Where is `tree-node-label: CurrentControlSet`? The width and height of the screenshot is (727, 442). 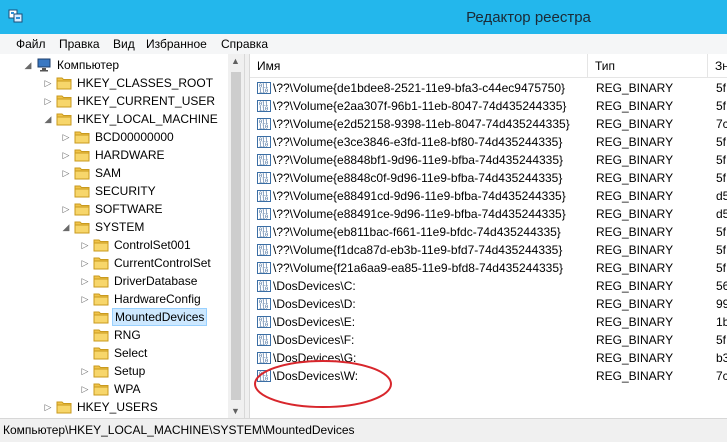
tree-node-label: CurrentControlSet is located at coordinates (162, 263).